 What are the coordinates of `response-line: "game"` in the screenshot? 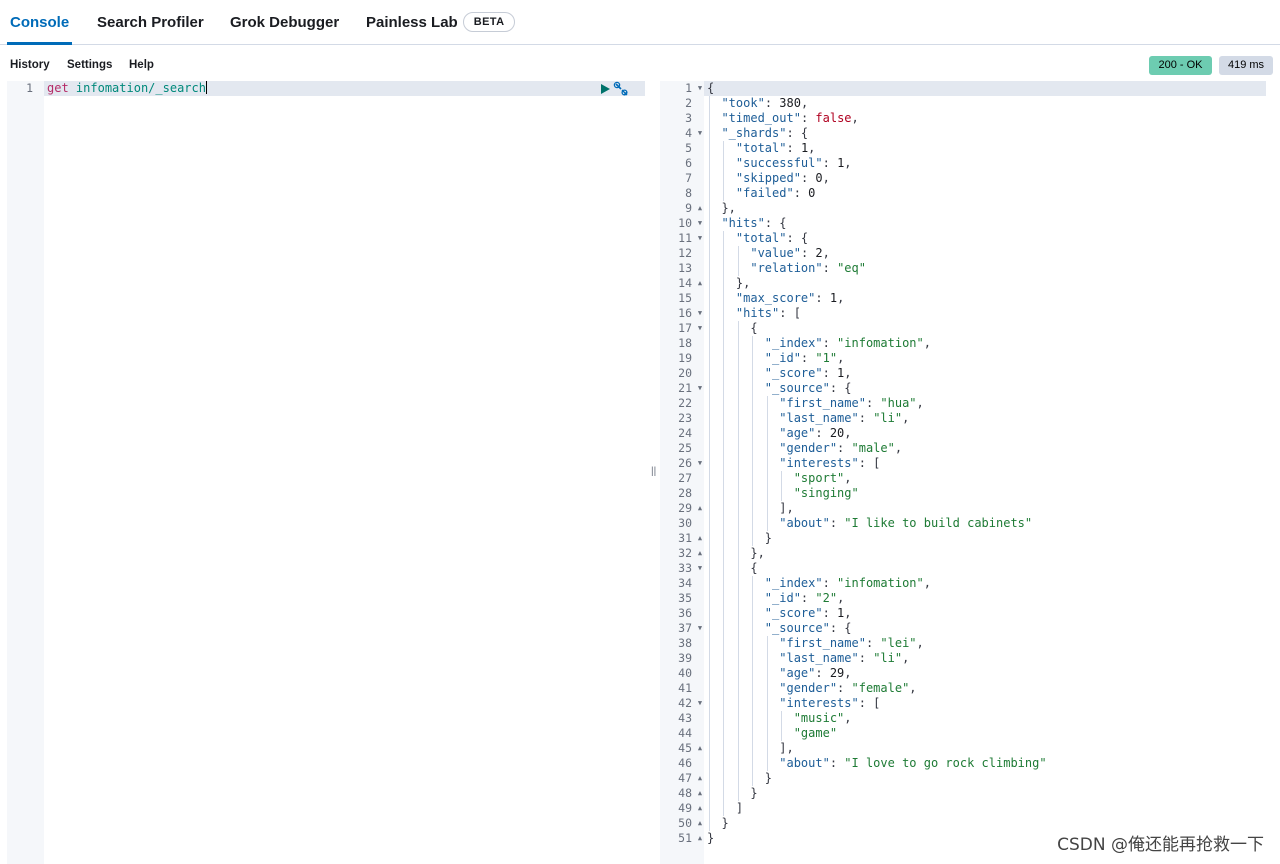 It's located at (772, 733).